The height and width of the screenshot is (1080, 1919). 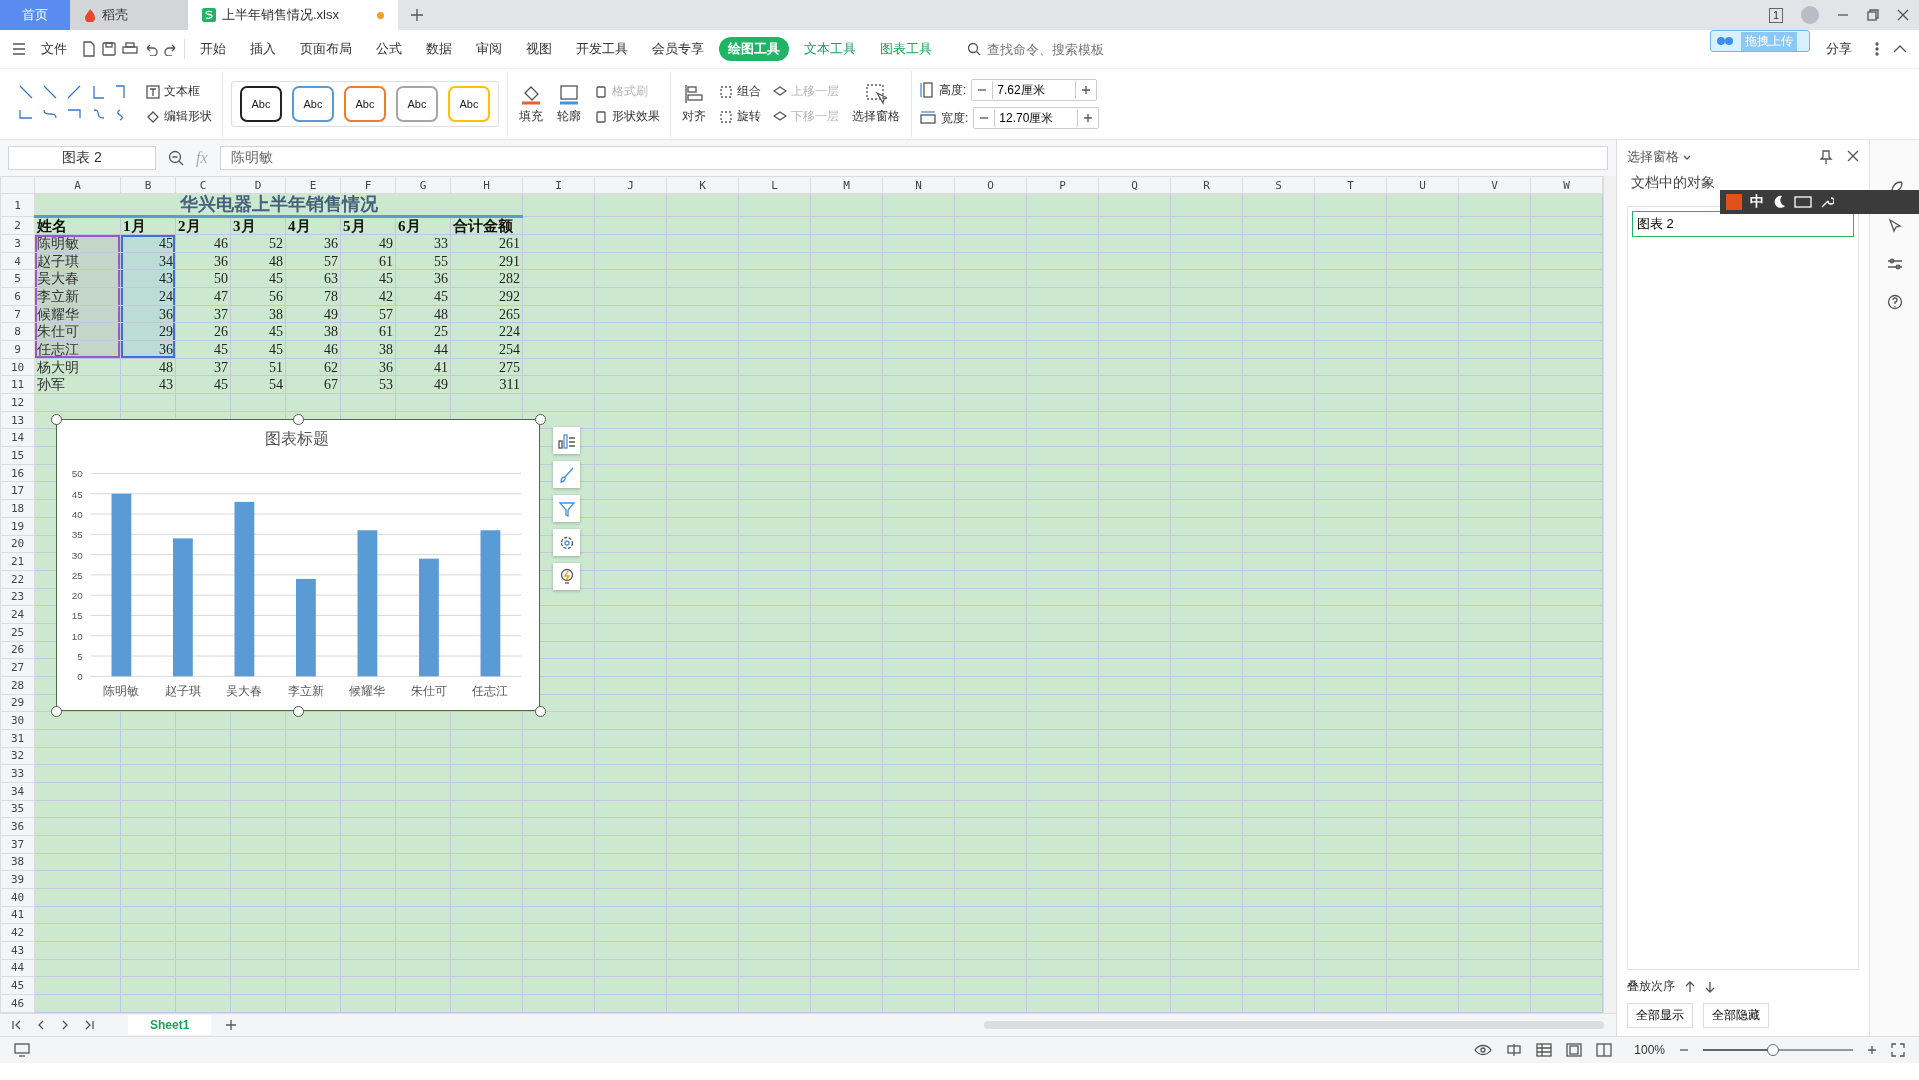 I want to click on column-header: H, so click(x=486, y=185).